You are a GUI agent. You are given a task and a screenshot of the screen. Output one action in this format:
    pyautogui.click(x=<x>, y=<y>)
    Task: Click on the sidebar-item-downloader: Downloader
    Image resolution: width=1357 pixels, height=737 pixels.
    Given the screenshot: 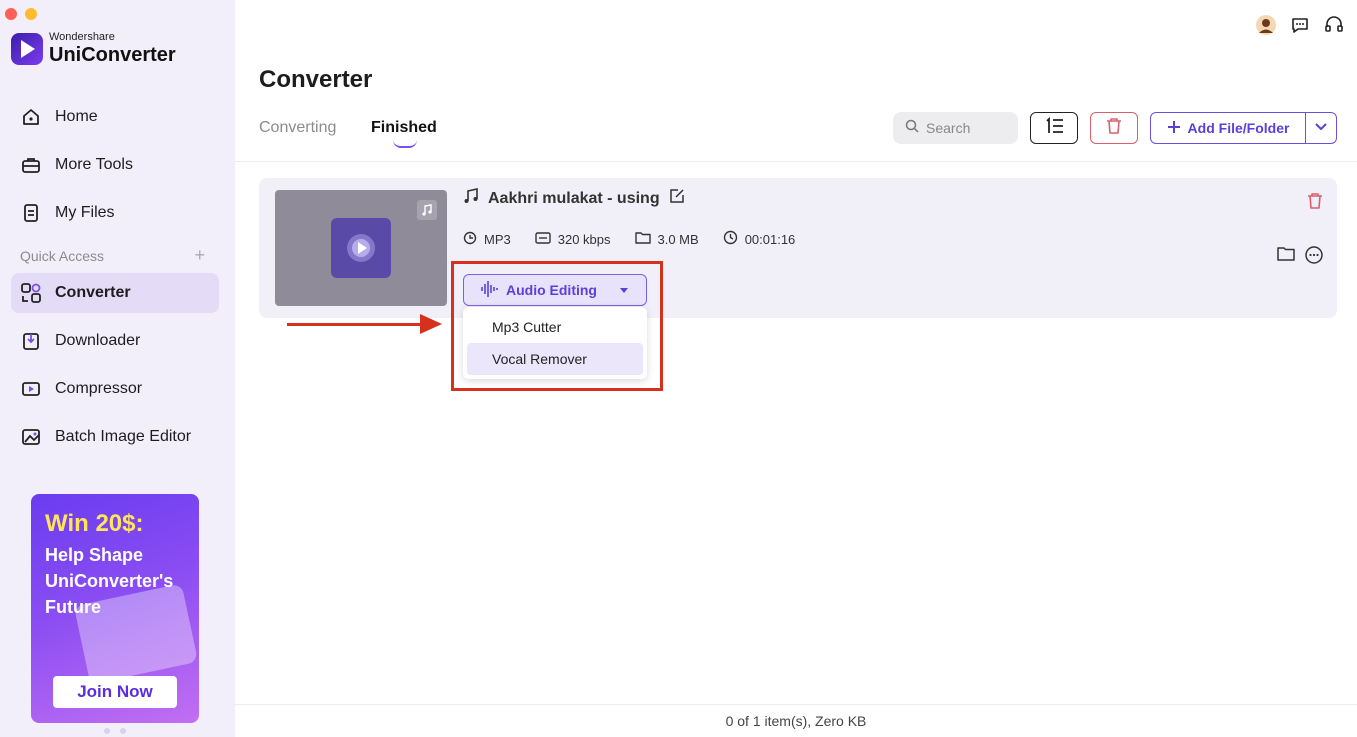 What is the action you would take?
    pyautogui.click(x=115, y=341)
    